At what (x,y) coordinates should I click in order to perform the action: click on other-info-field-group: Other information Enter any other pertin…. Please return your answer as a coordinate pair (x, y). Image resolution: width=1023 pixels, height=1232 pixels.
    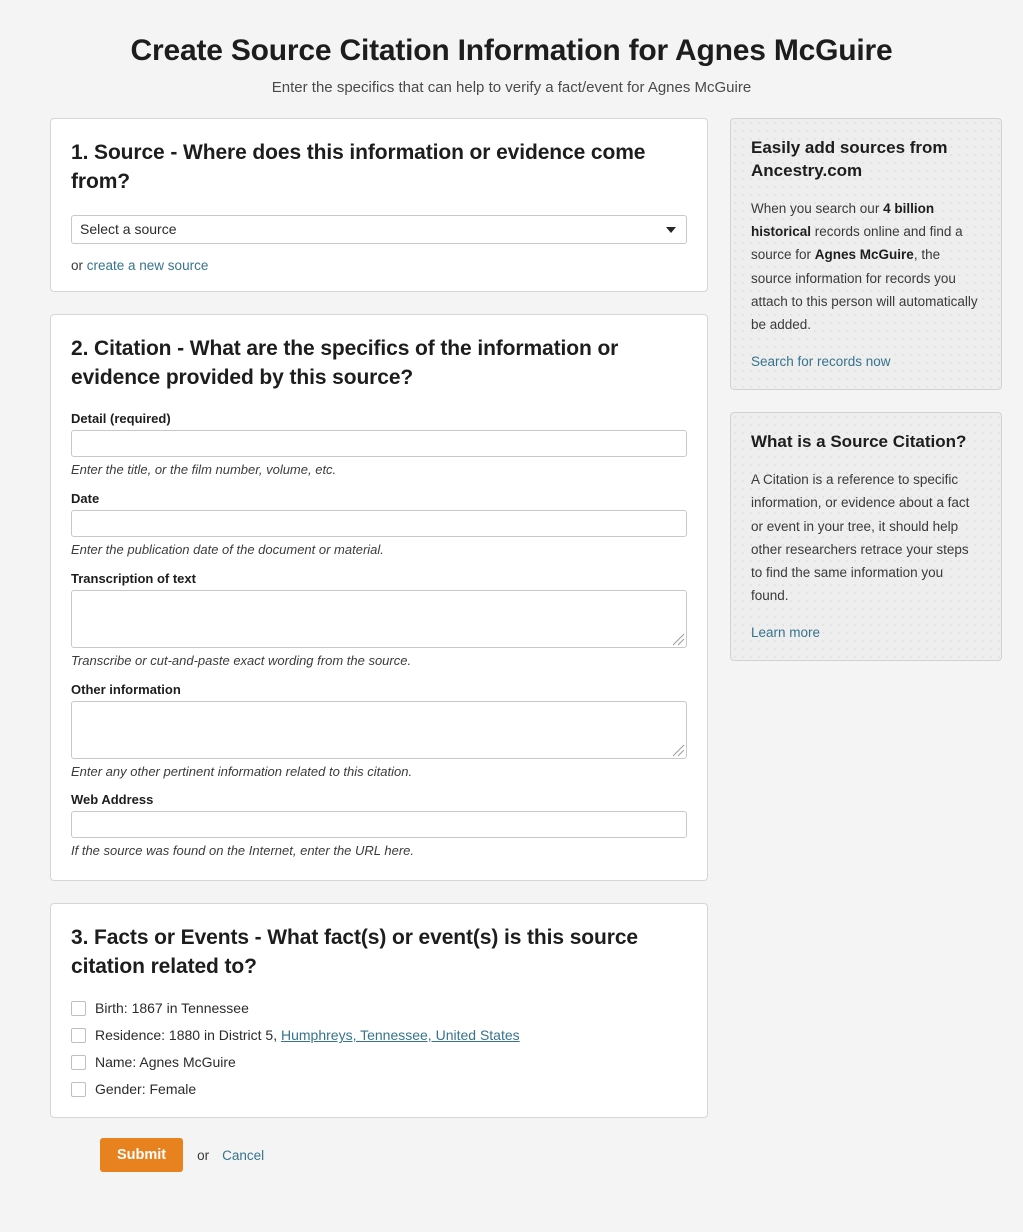
    Looking at the image, I should click on (379, 731).